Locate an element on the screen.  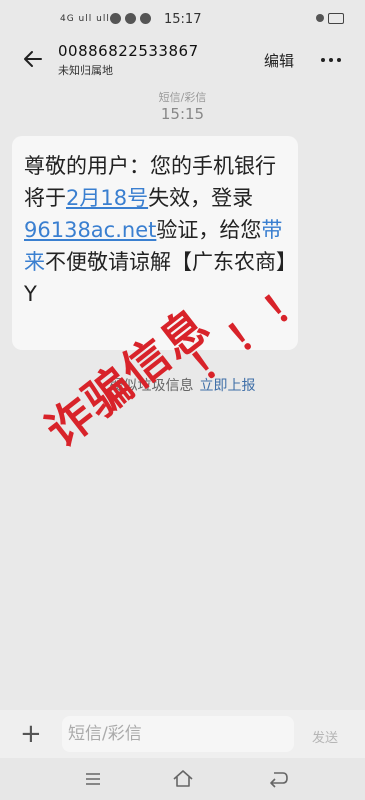
report-button: 立即上报 is located at coordinates (228, 386).